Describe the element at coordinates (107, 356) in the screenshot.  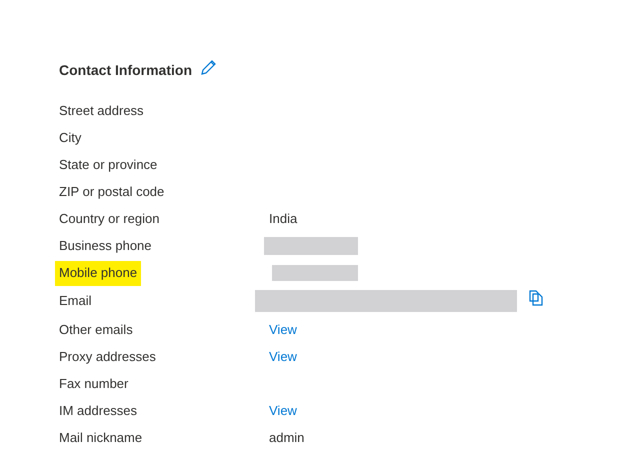
I see `field-label: Proxy addresses` at that location.